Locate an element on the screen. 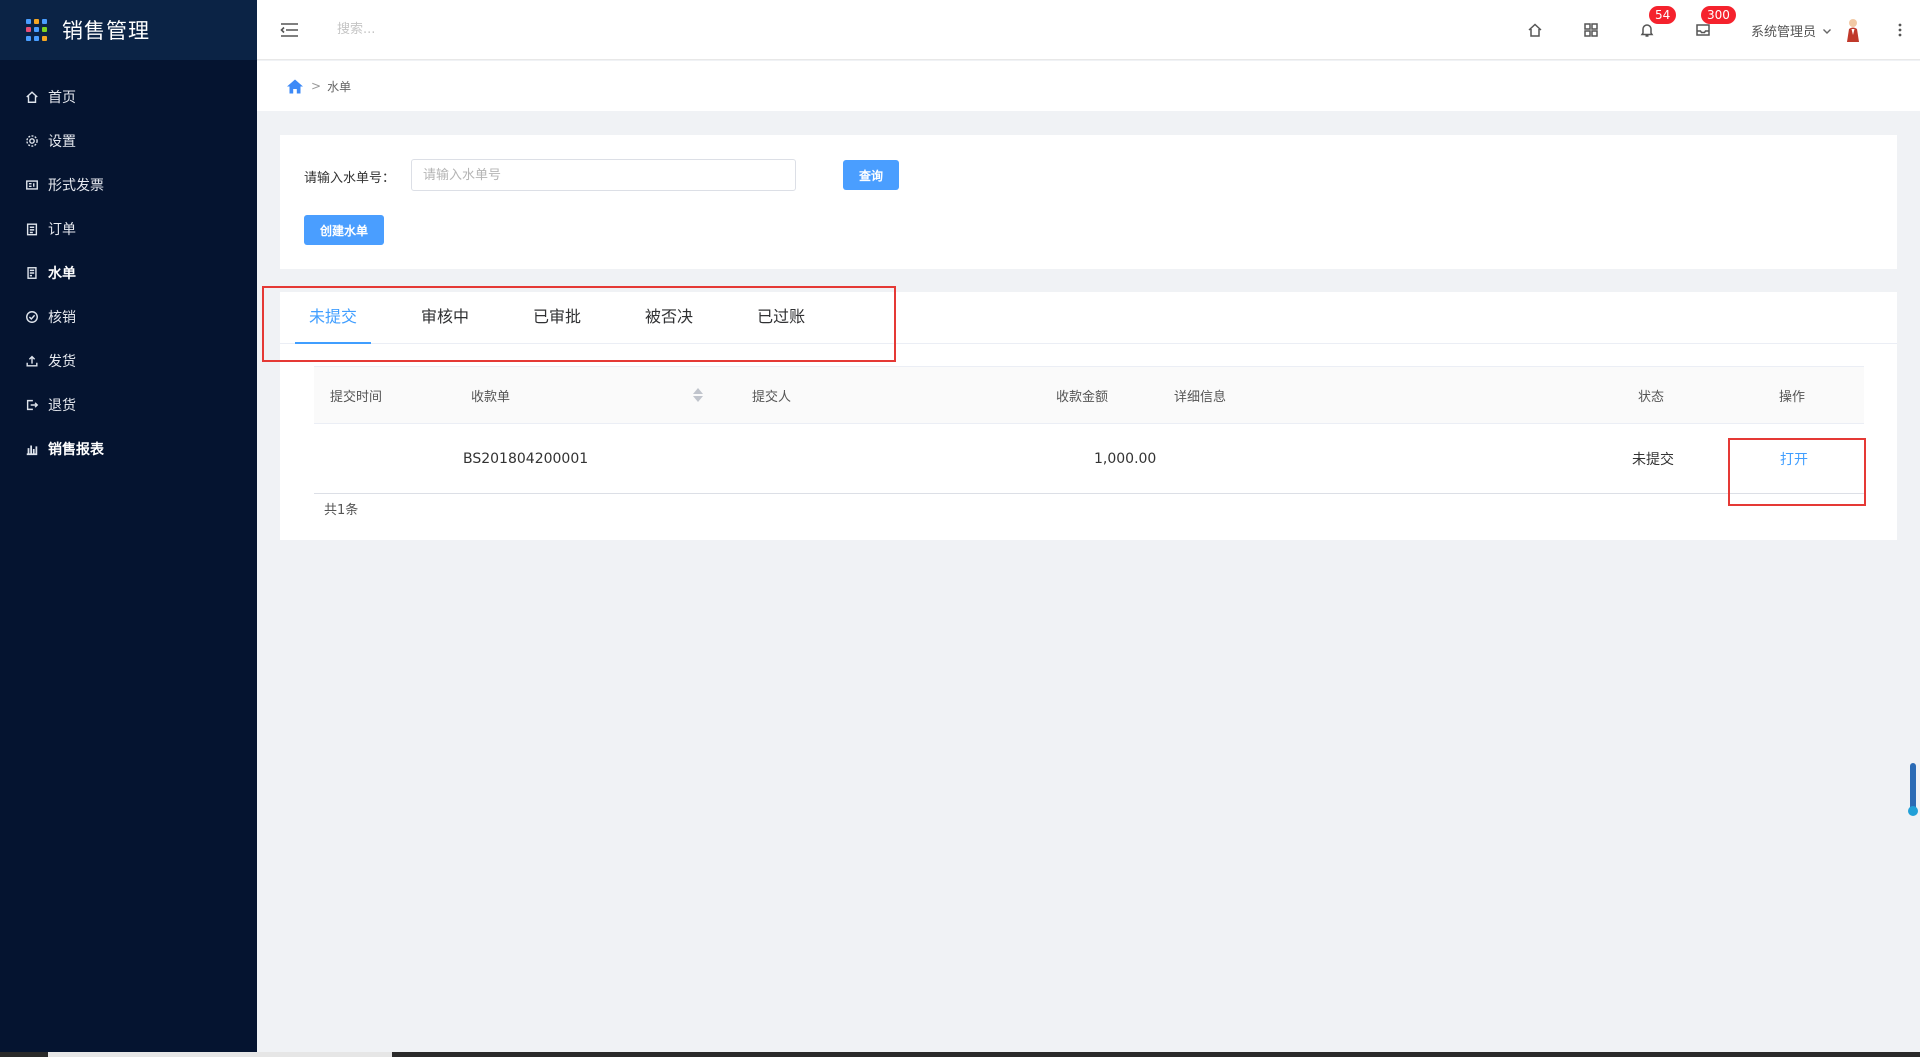 The width and height of the screenshot is (1920, 1057). tab-not-submitted: 未提交 is located at coordinates (333, 318).